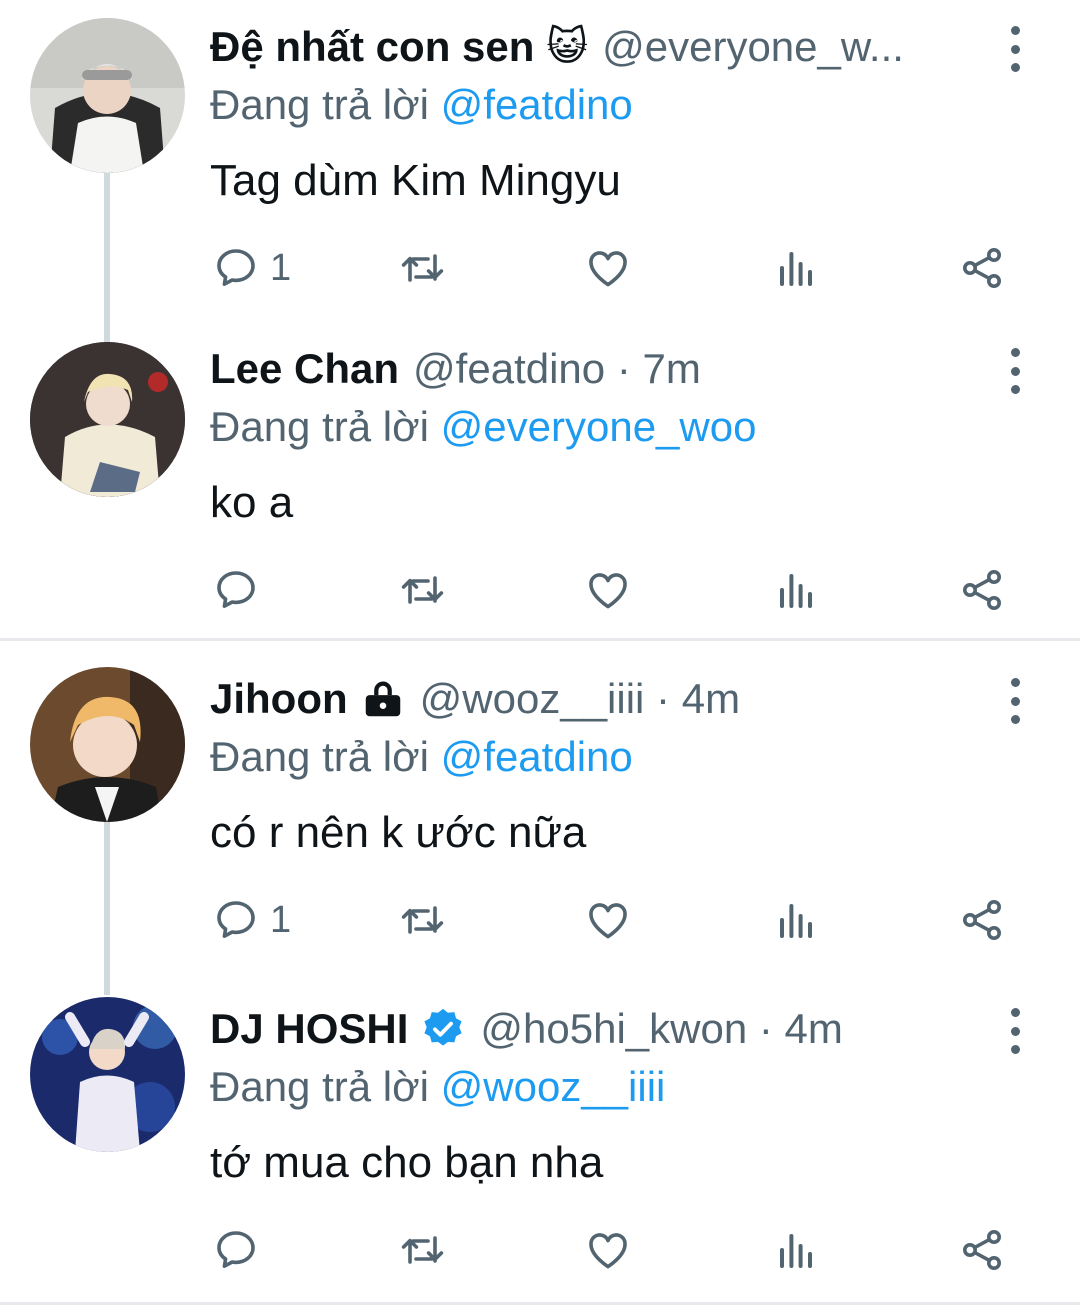 This screenshot has width=1080, height=1307. What do you see at coordinates (279, 699) in the screenshot?
I see `display-name: Jihoon` at bounding box center [279, 699].